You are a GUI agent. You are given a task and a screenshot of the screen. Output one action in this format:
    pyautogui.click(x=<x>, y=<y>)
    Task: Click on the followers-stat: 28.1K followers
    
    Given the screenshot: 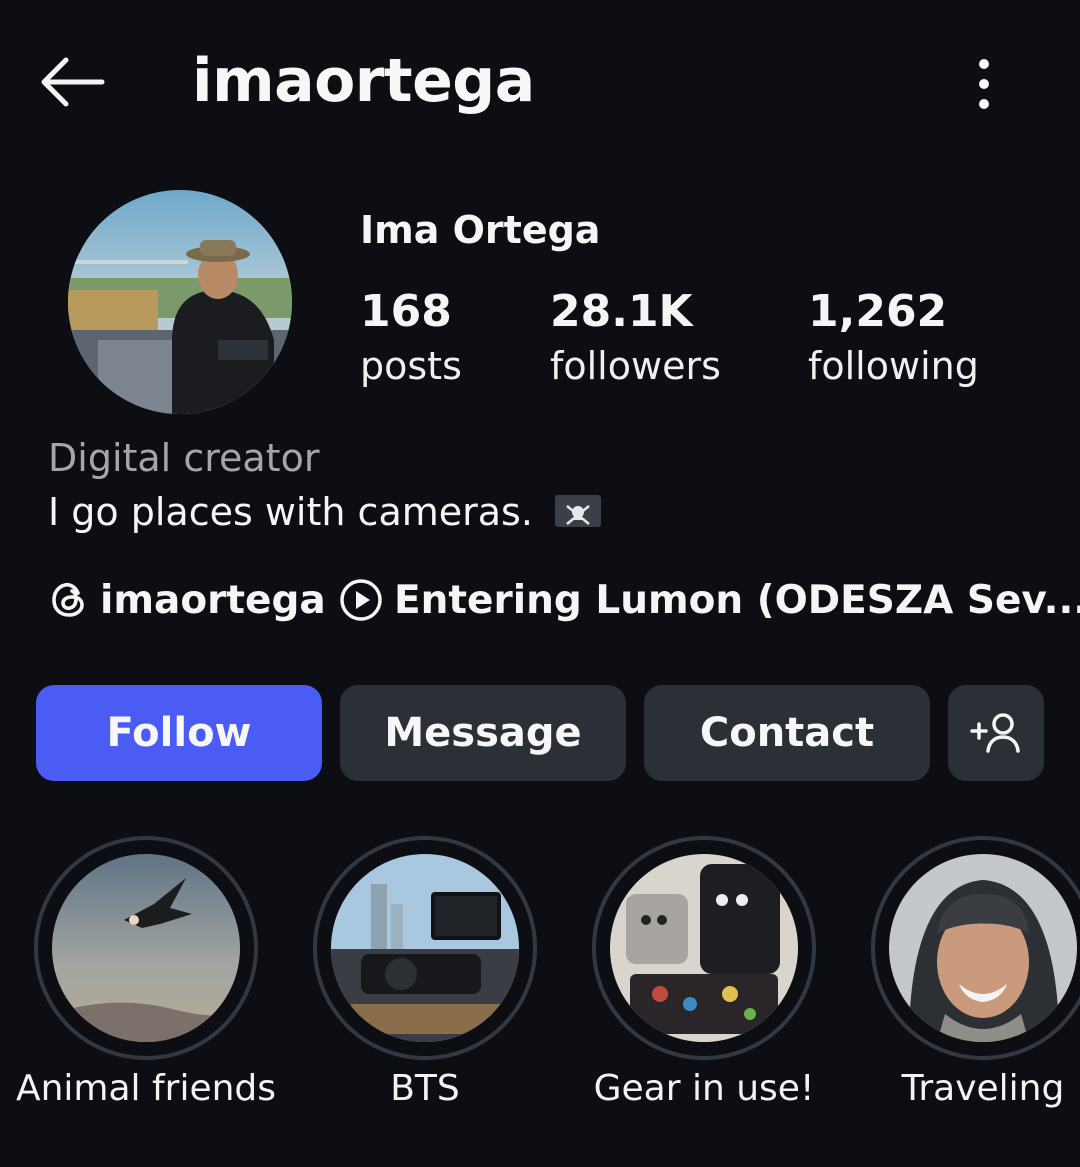 What is the action you would take?
    pyautogui.click(x=635, y=340)
    